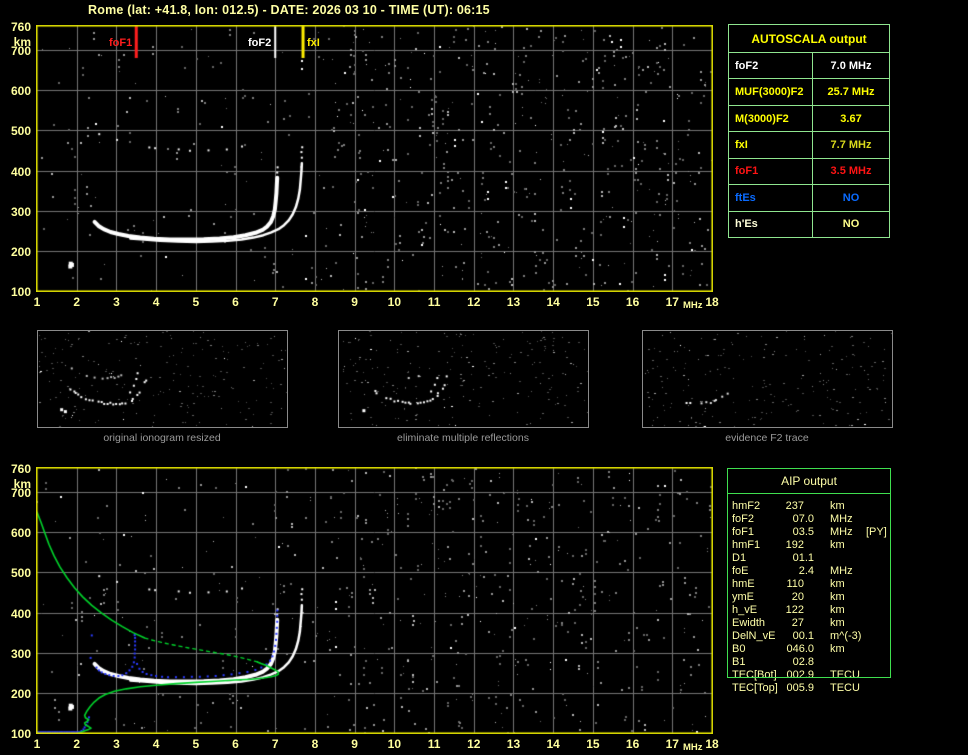  What do you see at coordinates (463, 438) in the screenshot?
I see `thumbnail-caption-eliminate: eliminate multiple reflections` at bounding box center [463, 438].